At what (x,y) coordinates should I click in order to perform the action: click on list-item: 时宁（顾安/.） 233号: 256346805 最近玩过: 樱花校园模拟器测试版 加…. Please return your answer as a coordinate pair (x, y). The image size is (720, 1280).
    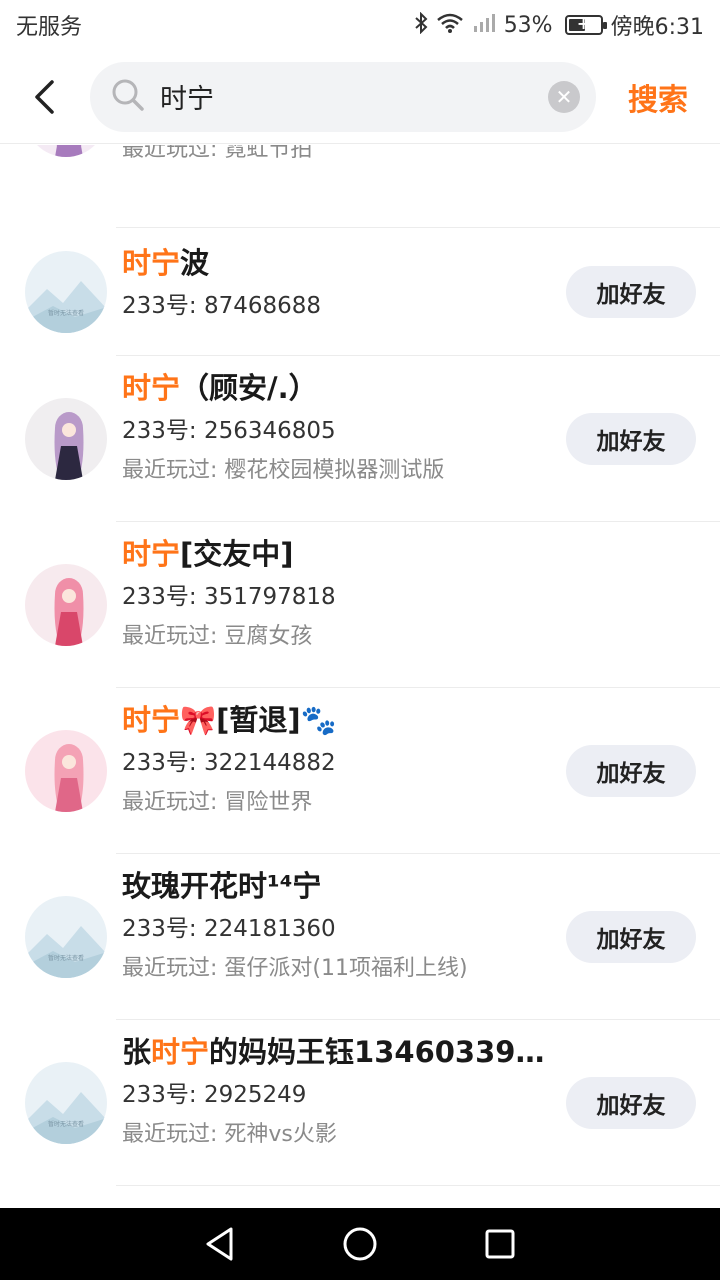
    Looking at the image, I should click on (360, 439).